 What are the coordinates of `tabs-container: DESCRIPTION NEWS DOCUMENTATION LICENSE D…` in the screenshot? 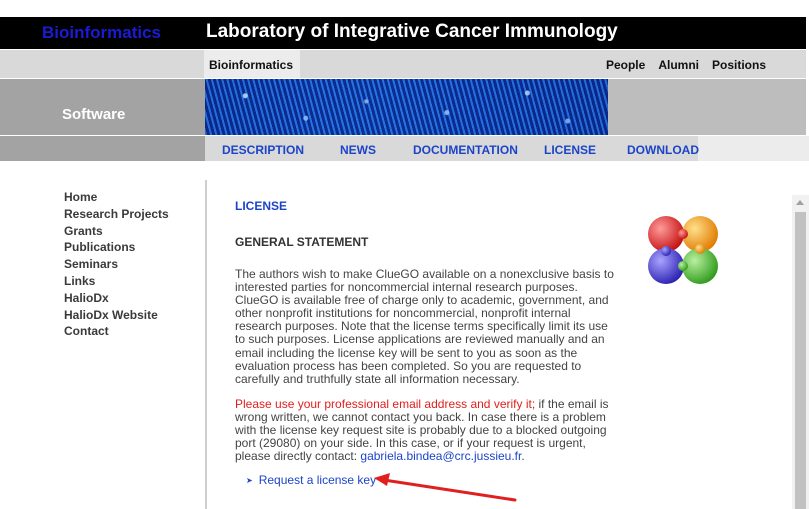 It's located at (507, 148).